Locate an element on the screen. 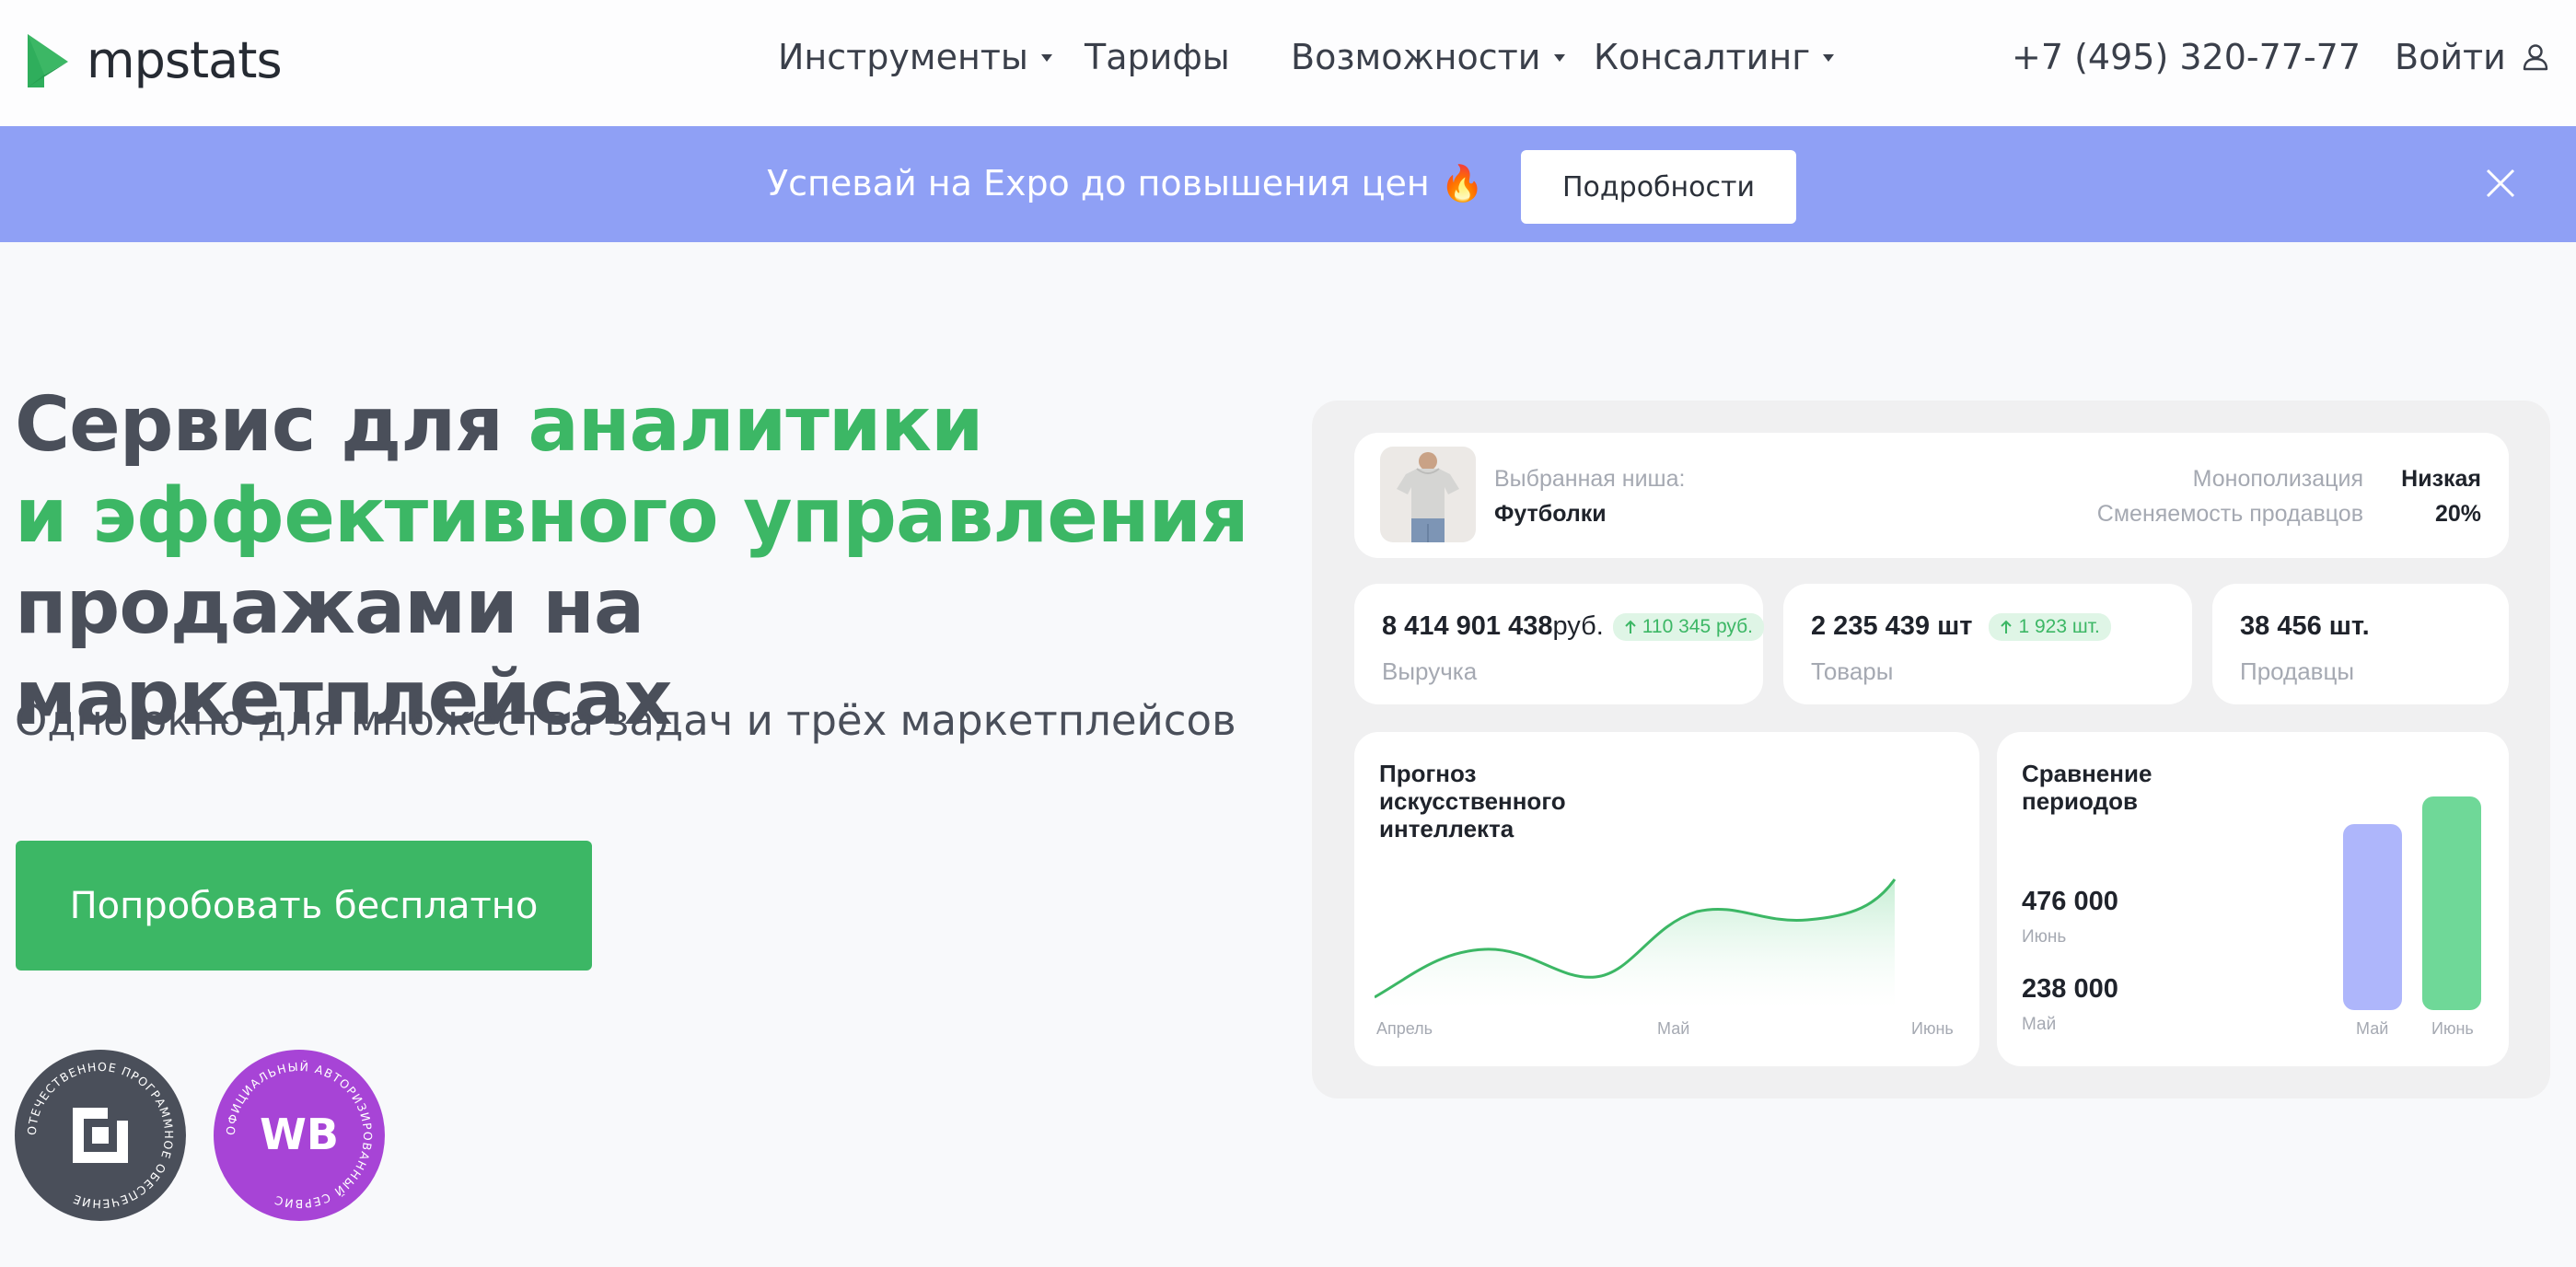 This screenshot has width=2576, height=1267. hero-title-accent2: и эффективного управления is located at coordinates (632, 516).